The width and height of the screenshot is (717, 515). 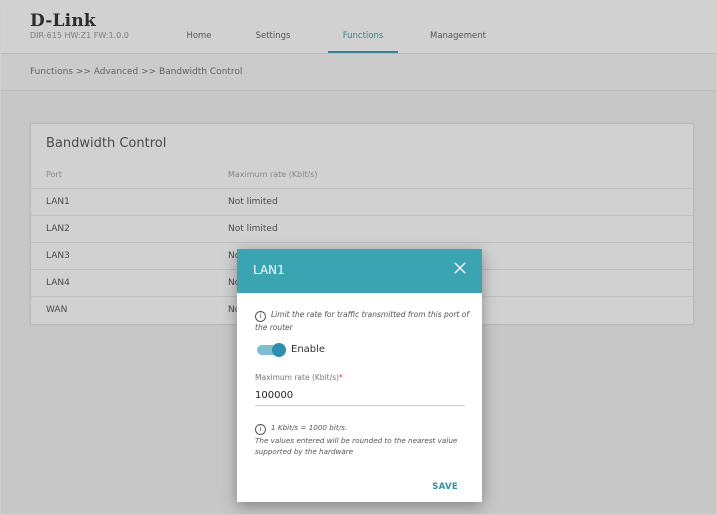 I want to click on dialog-title: LAN1, so click(x=269, y=270).